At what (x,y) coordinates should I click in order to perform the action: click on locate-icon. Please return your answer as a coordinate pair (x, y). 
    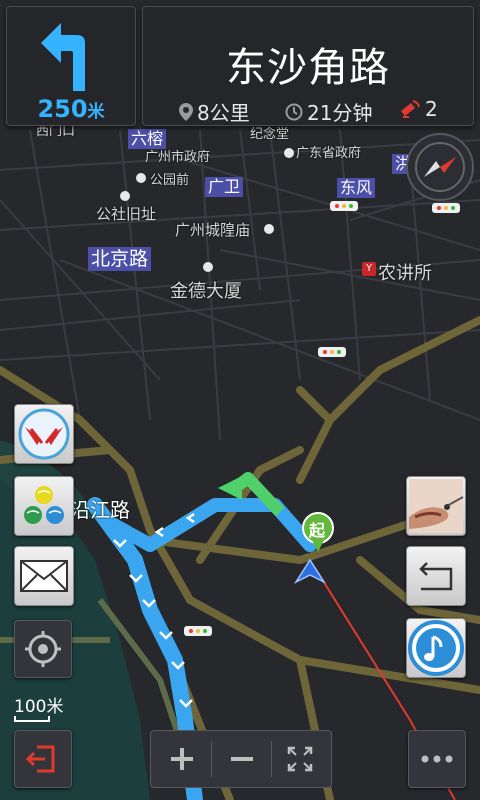
    Looking at the image, I should click on (43, 649).